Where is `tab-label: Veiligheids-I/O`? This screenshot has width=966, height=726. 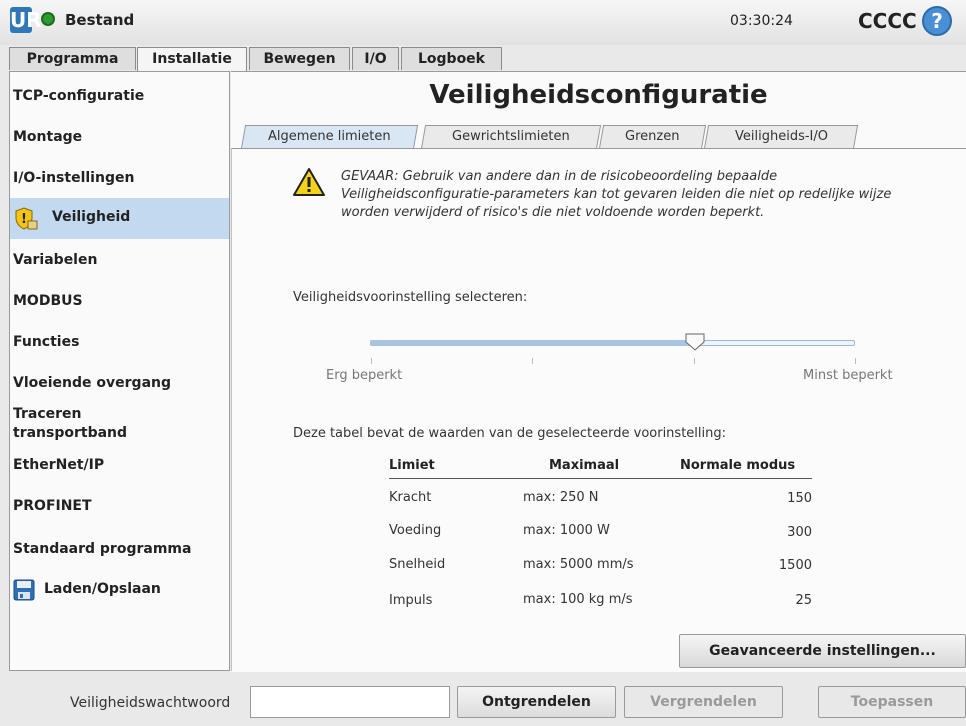
tab-label: Veiligheids-I/O is located at coordinates (781, 136).